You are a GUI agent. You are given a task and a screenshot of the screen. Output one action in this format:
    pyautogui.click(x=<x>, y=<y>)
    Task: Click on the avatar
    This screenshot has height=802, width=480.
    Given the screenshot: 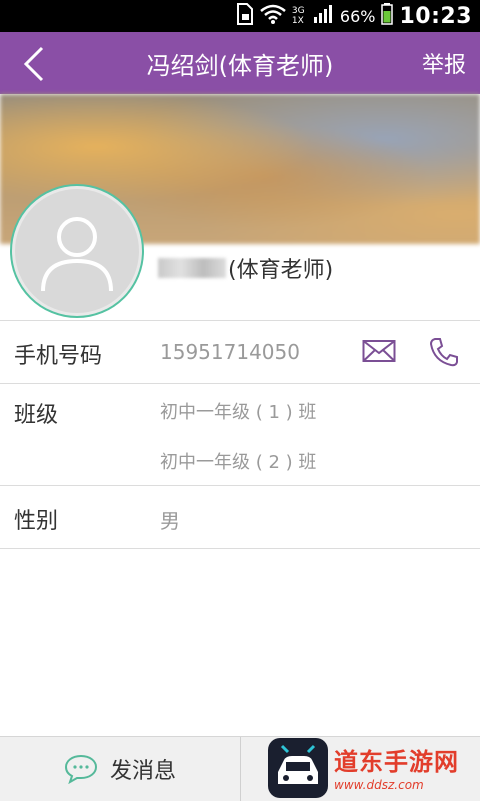 What is the action you would take?
    pyautogui.click(x=77, y=251)
    